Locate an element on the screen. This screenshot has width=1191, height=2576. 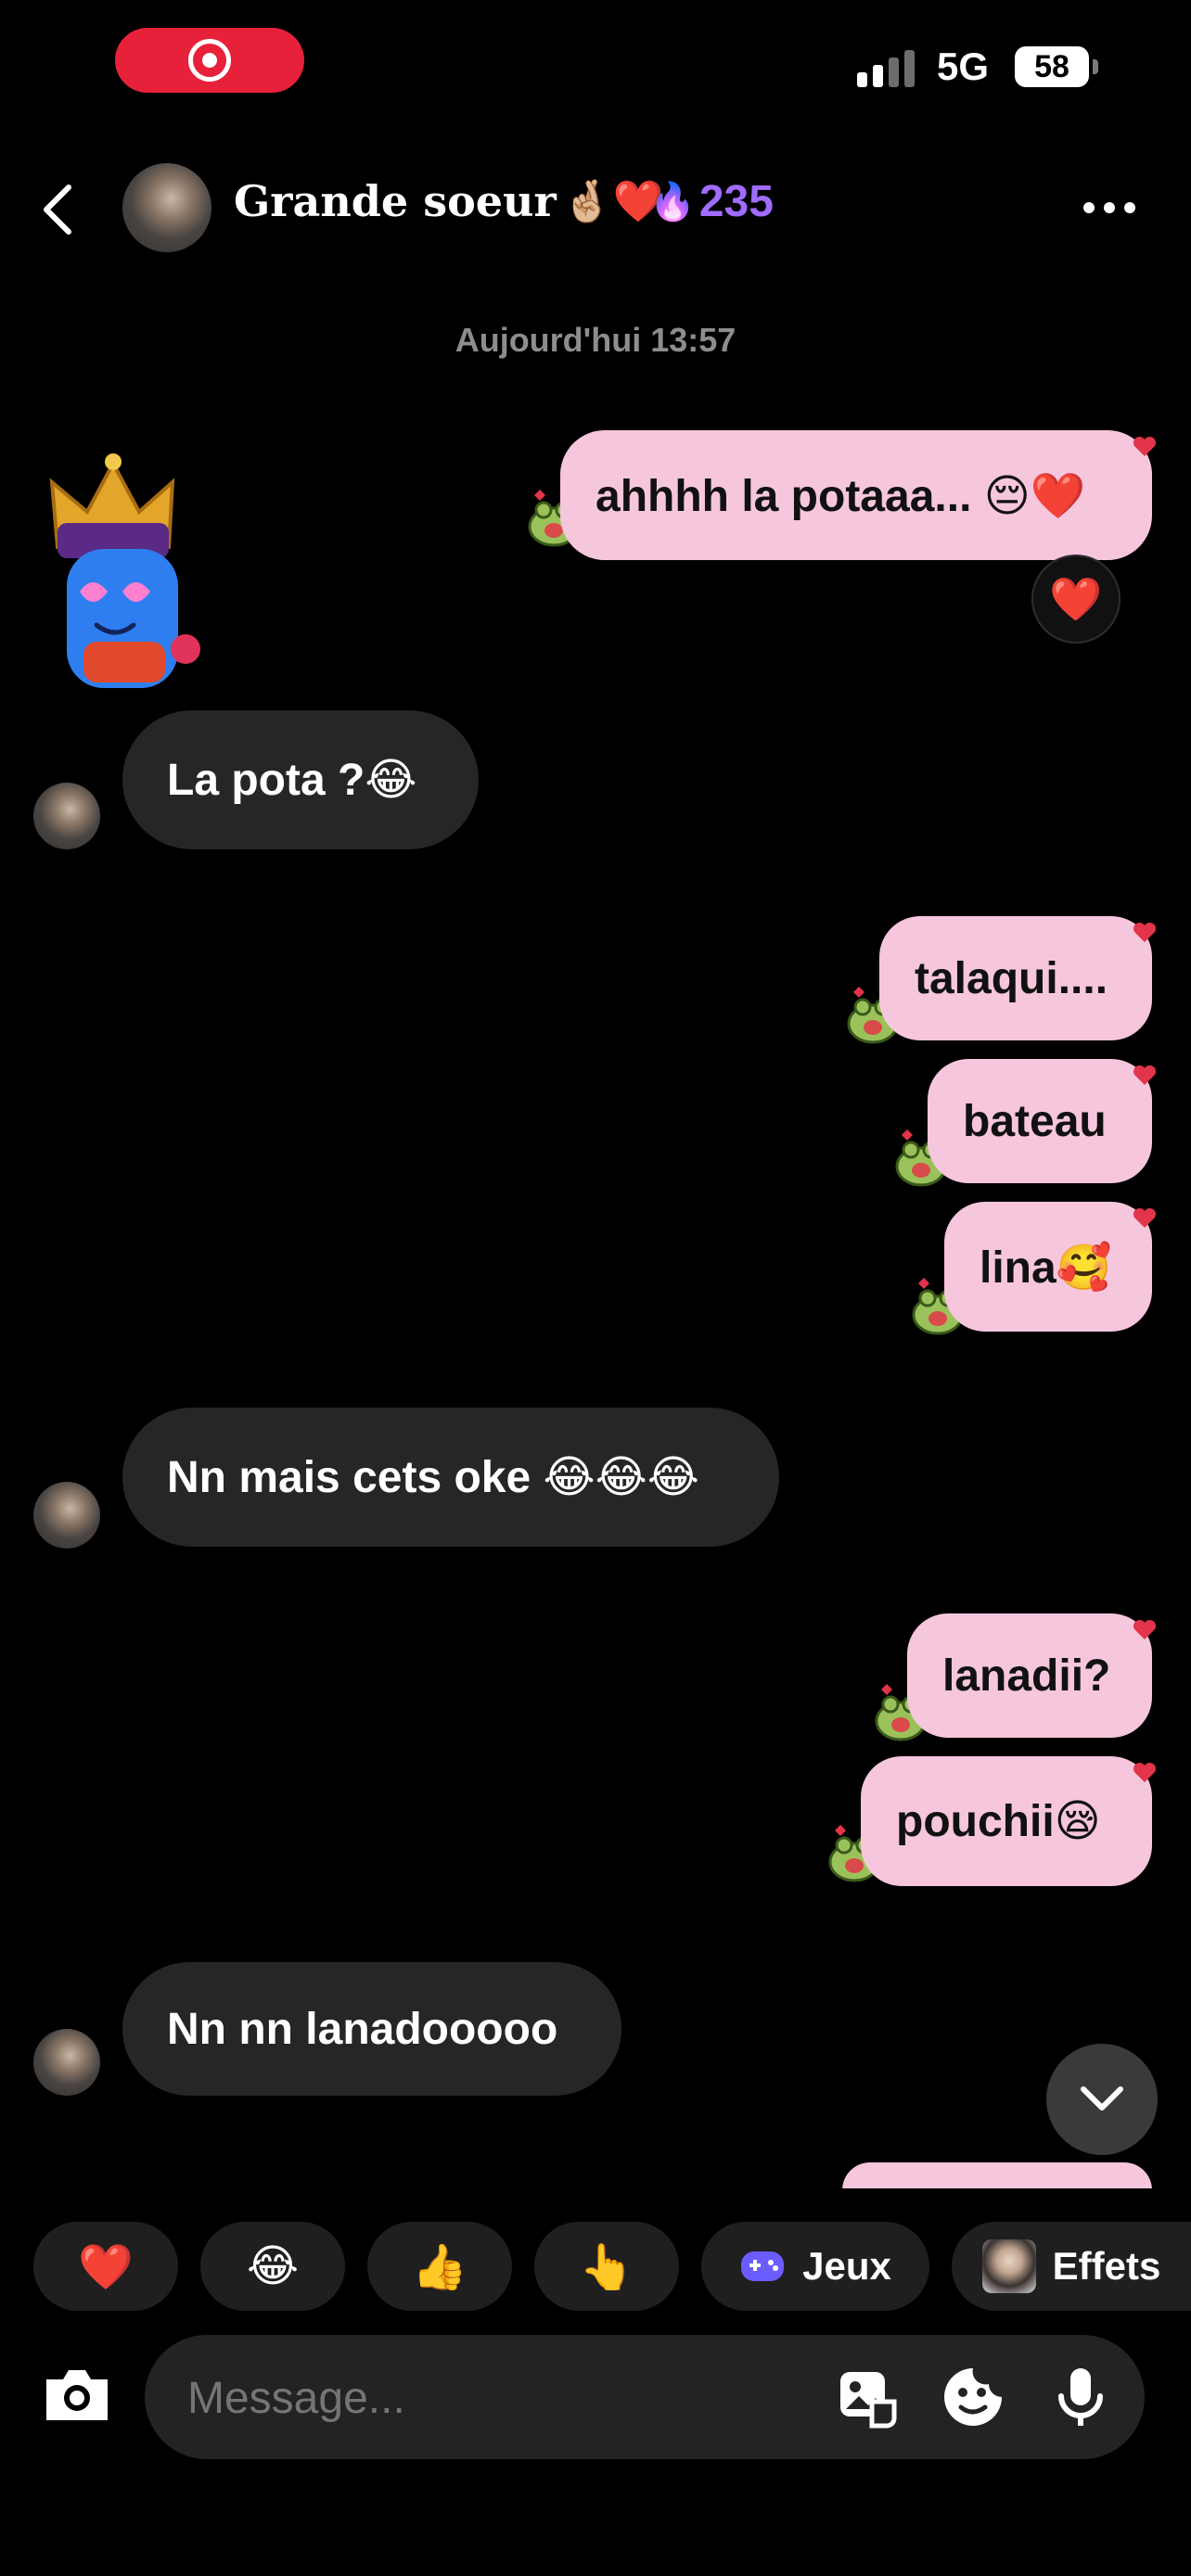
incoming-message: Nn mais cets oke 😂😂😂 is located at coordinates (450, 1478).